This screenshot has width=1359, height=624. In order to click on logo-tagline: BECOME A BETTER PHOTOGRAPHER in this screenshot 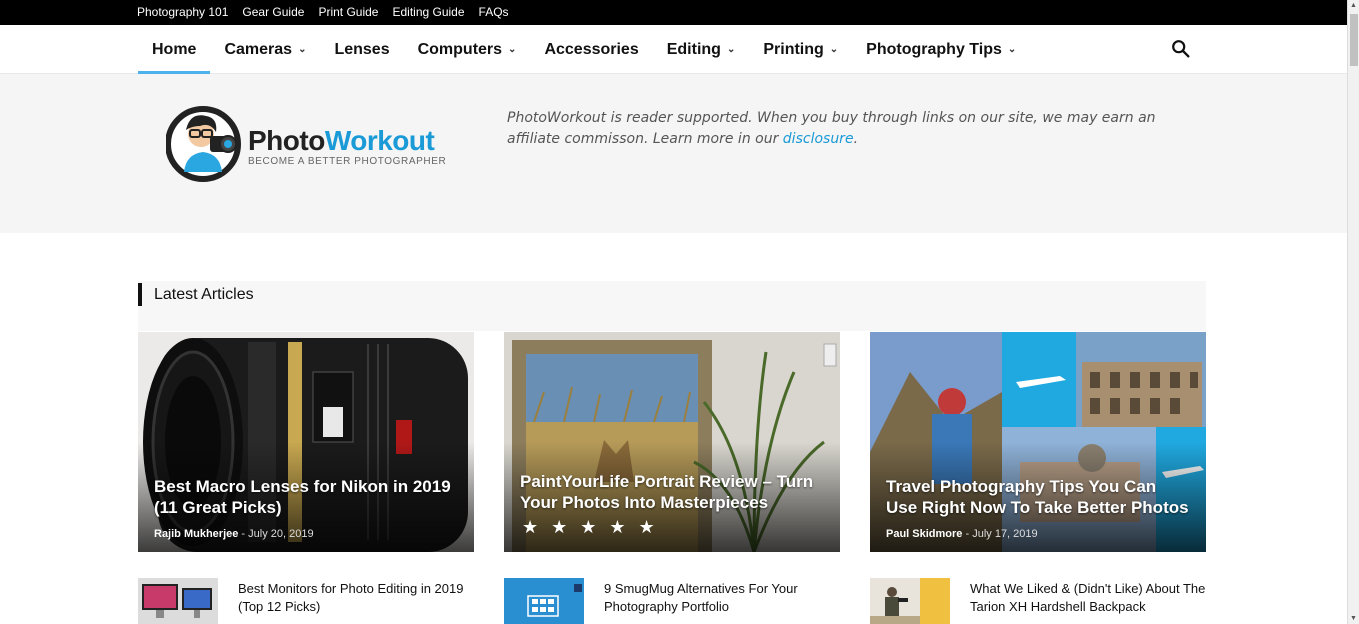, I will do `click(347, 161)`.